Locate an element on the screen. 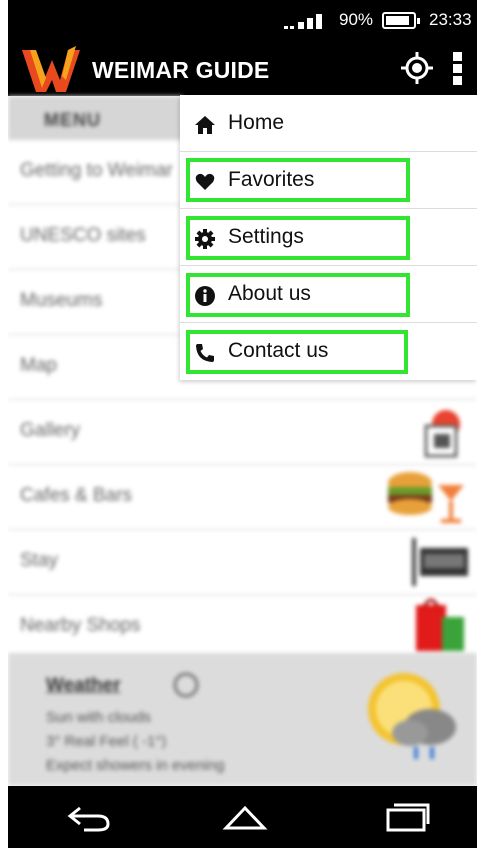 The image size is (477, 848). stay-icon is located at coordinates (440, 562).